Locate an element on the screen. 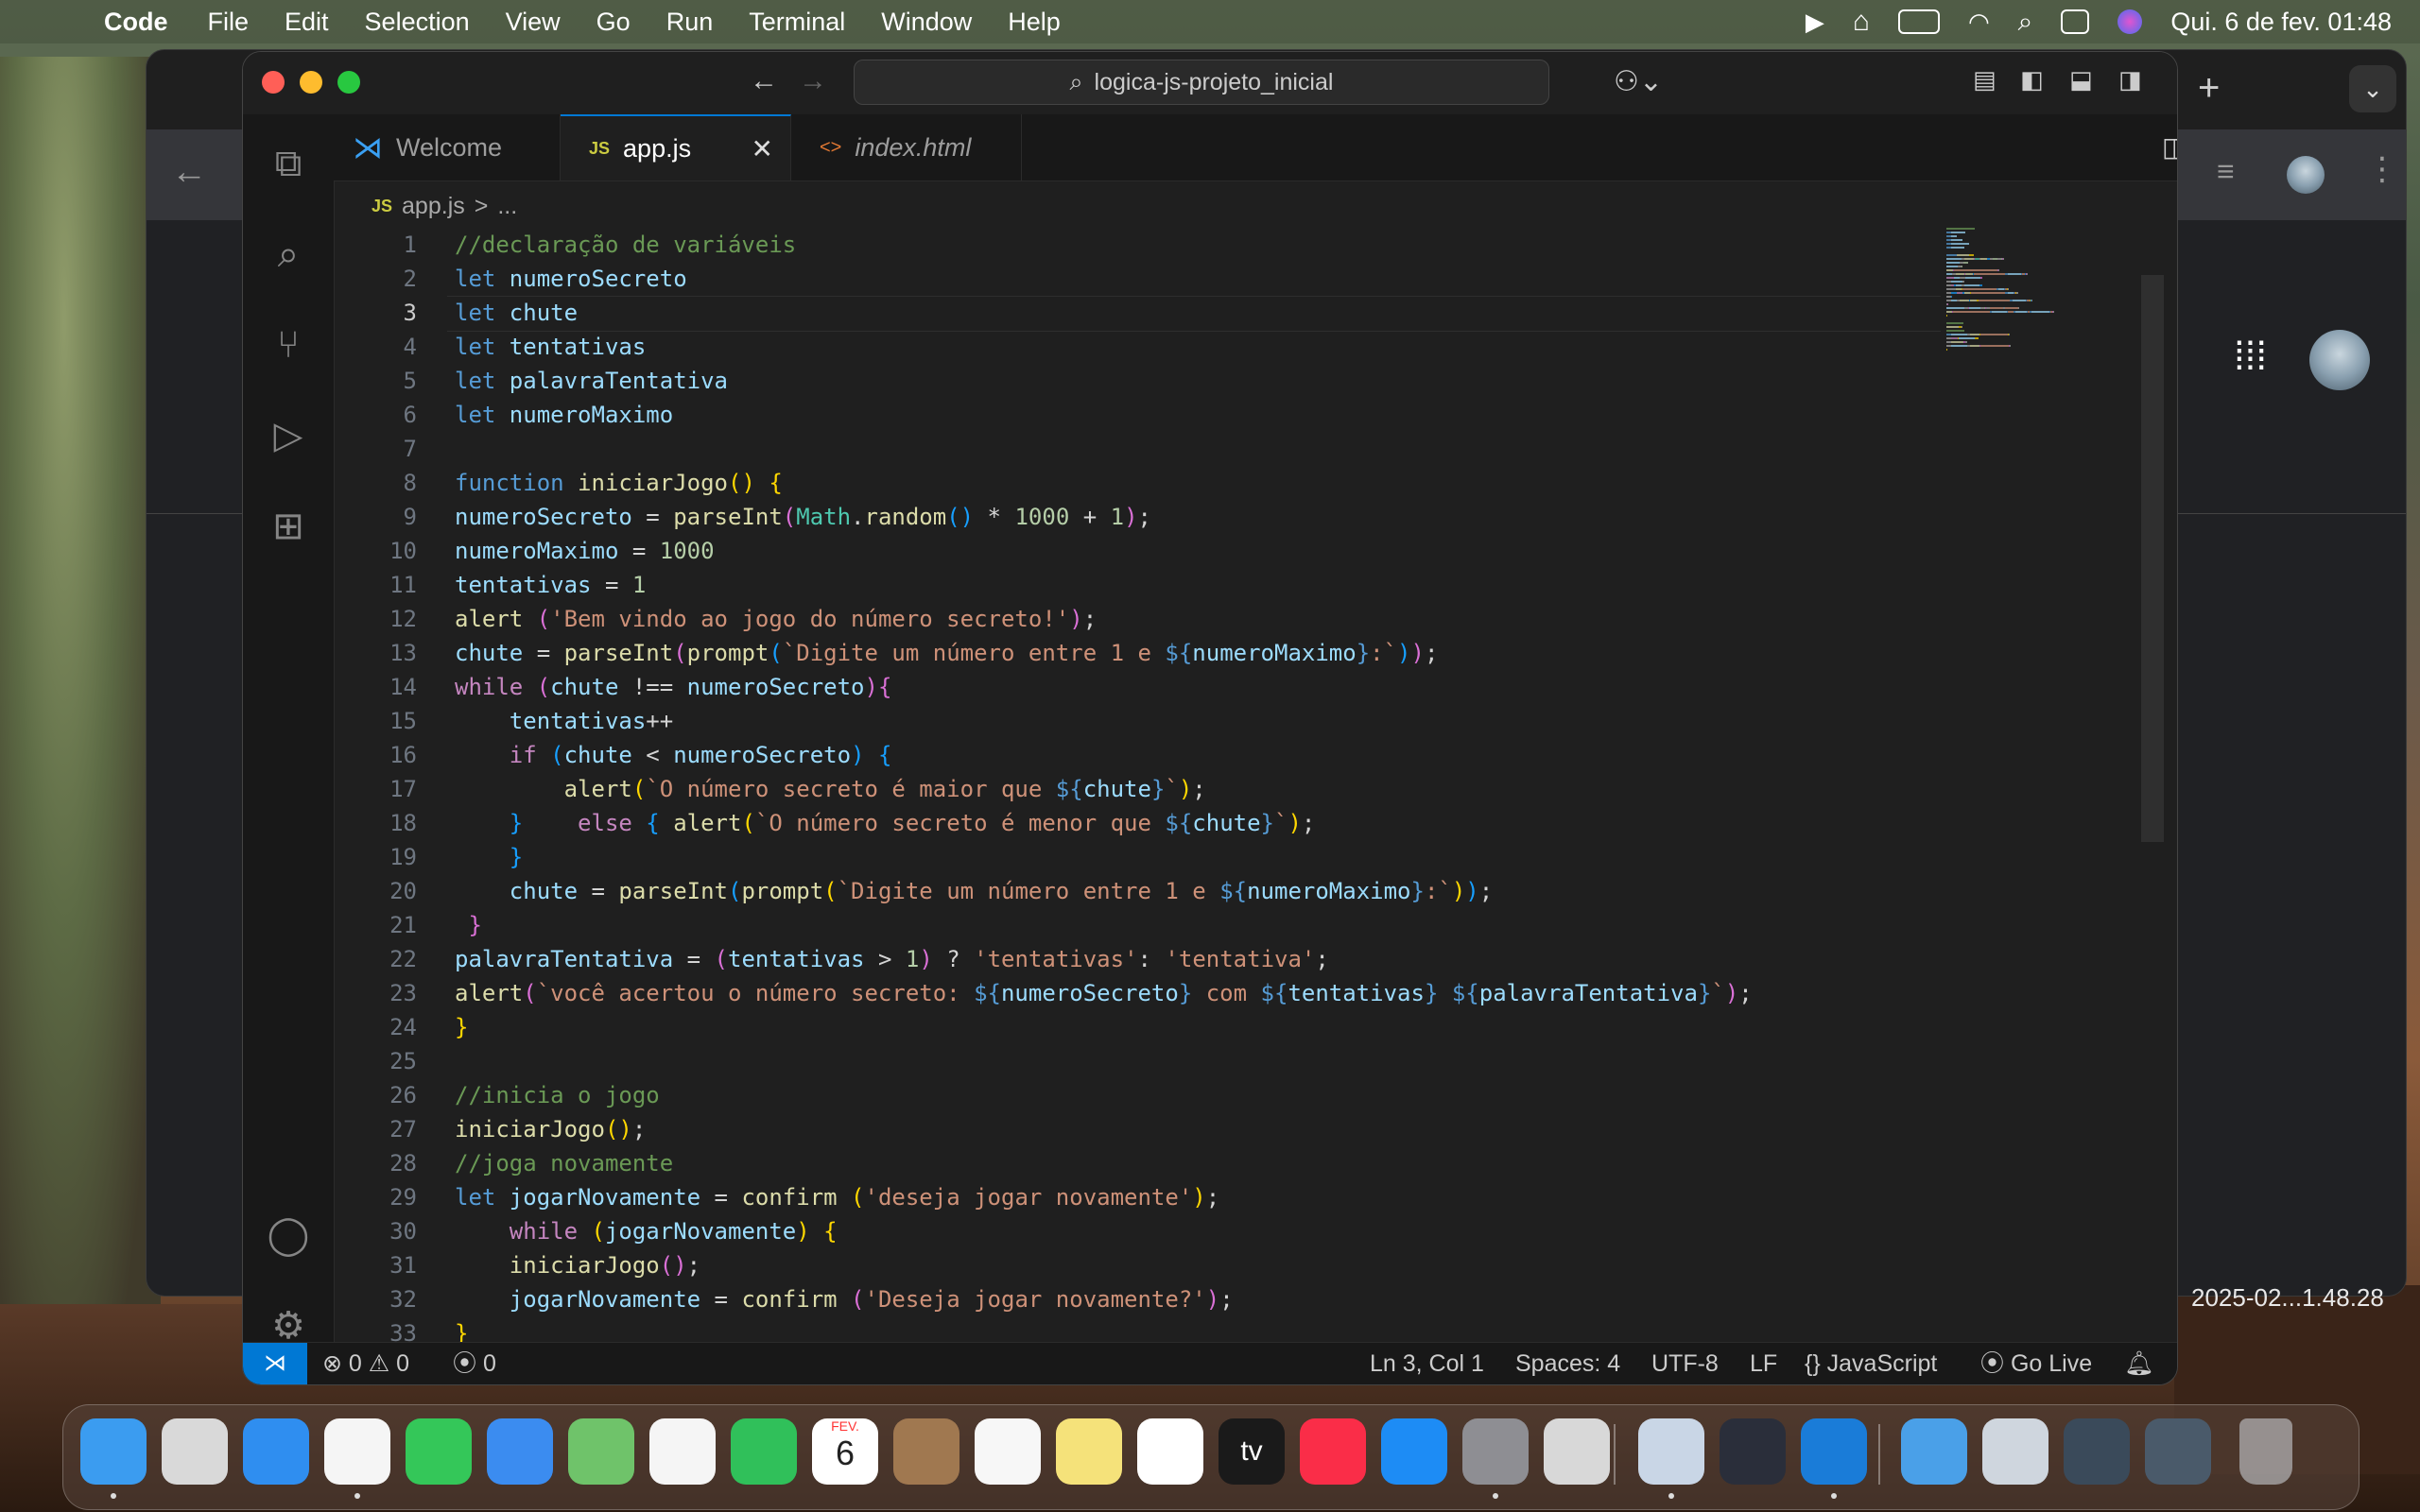  browser-back-icon: ← is located at coordinates (189, 172).